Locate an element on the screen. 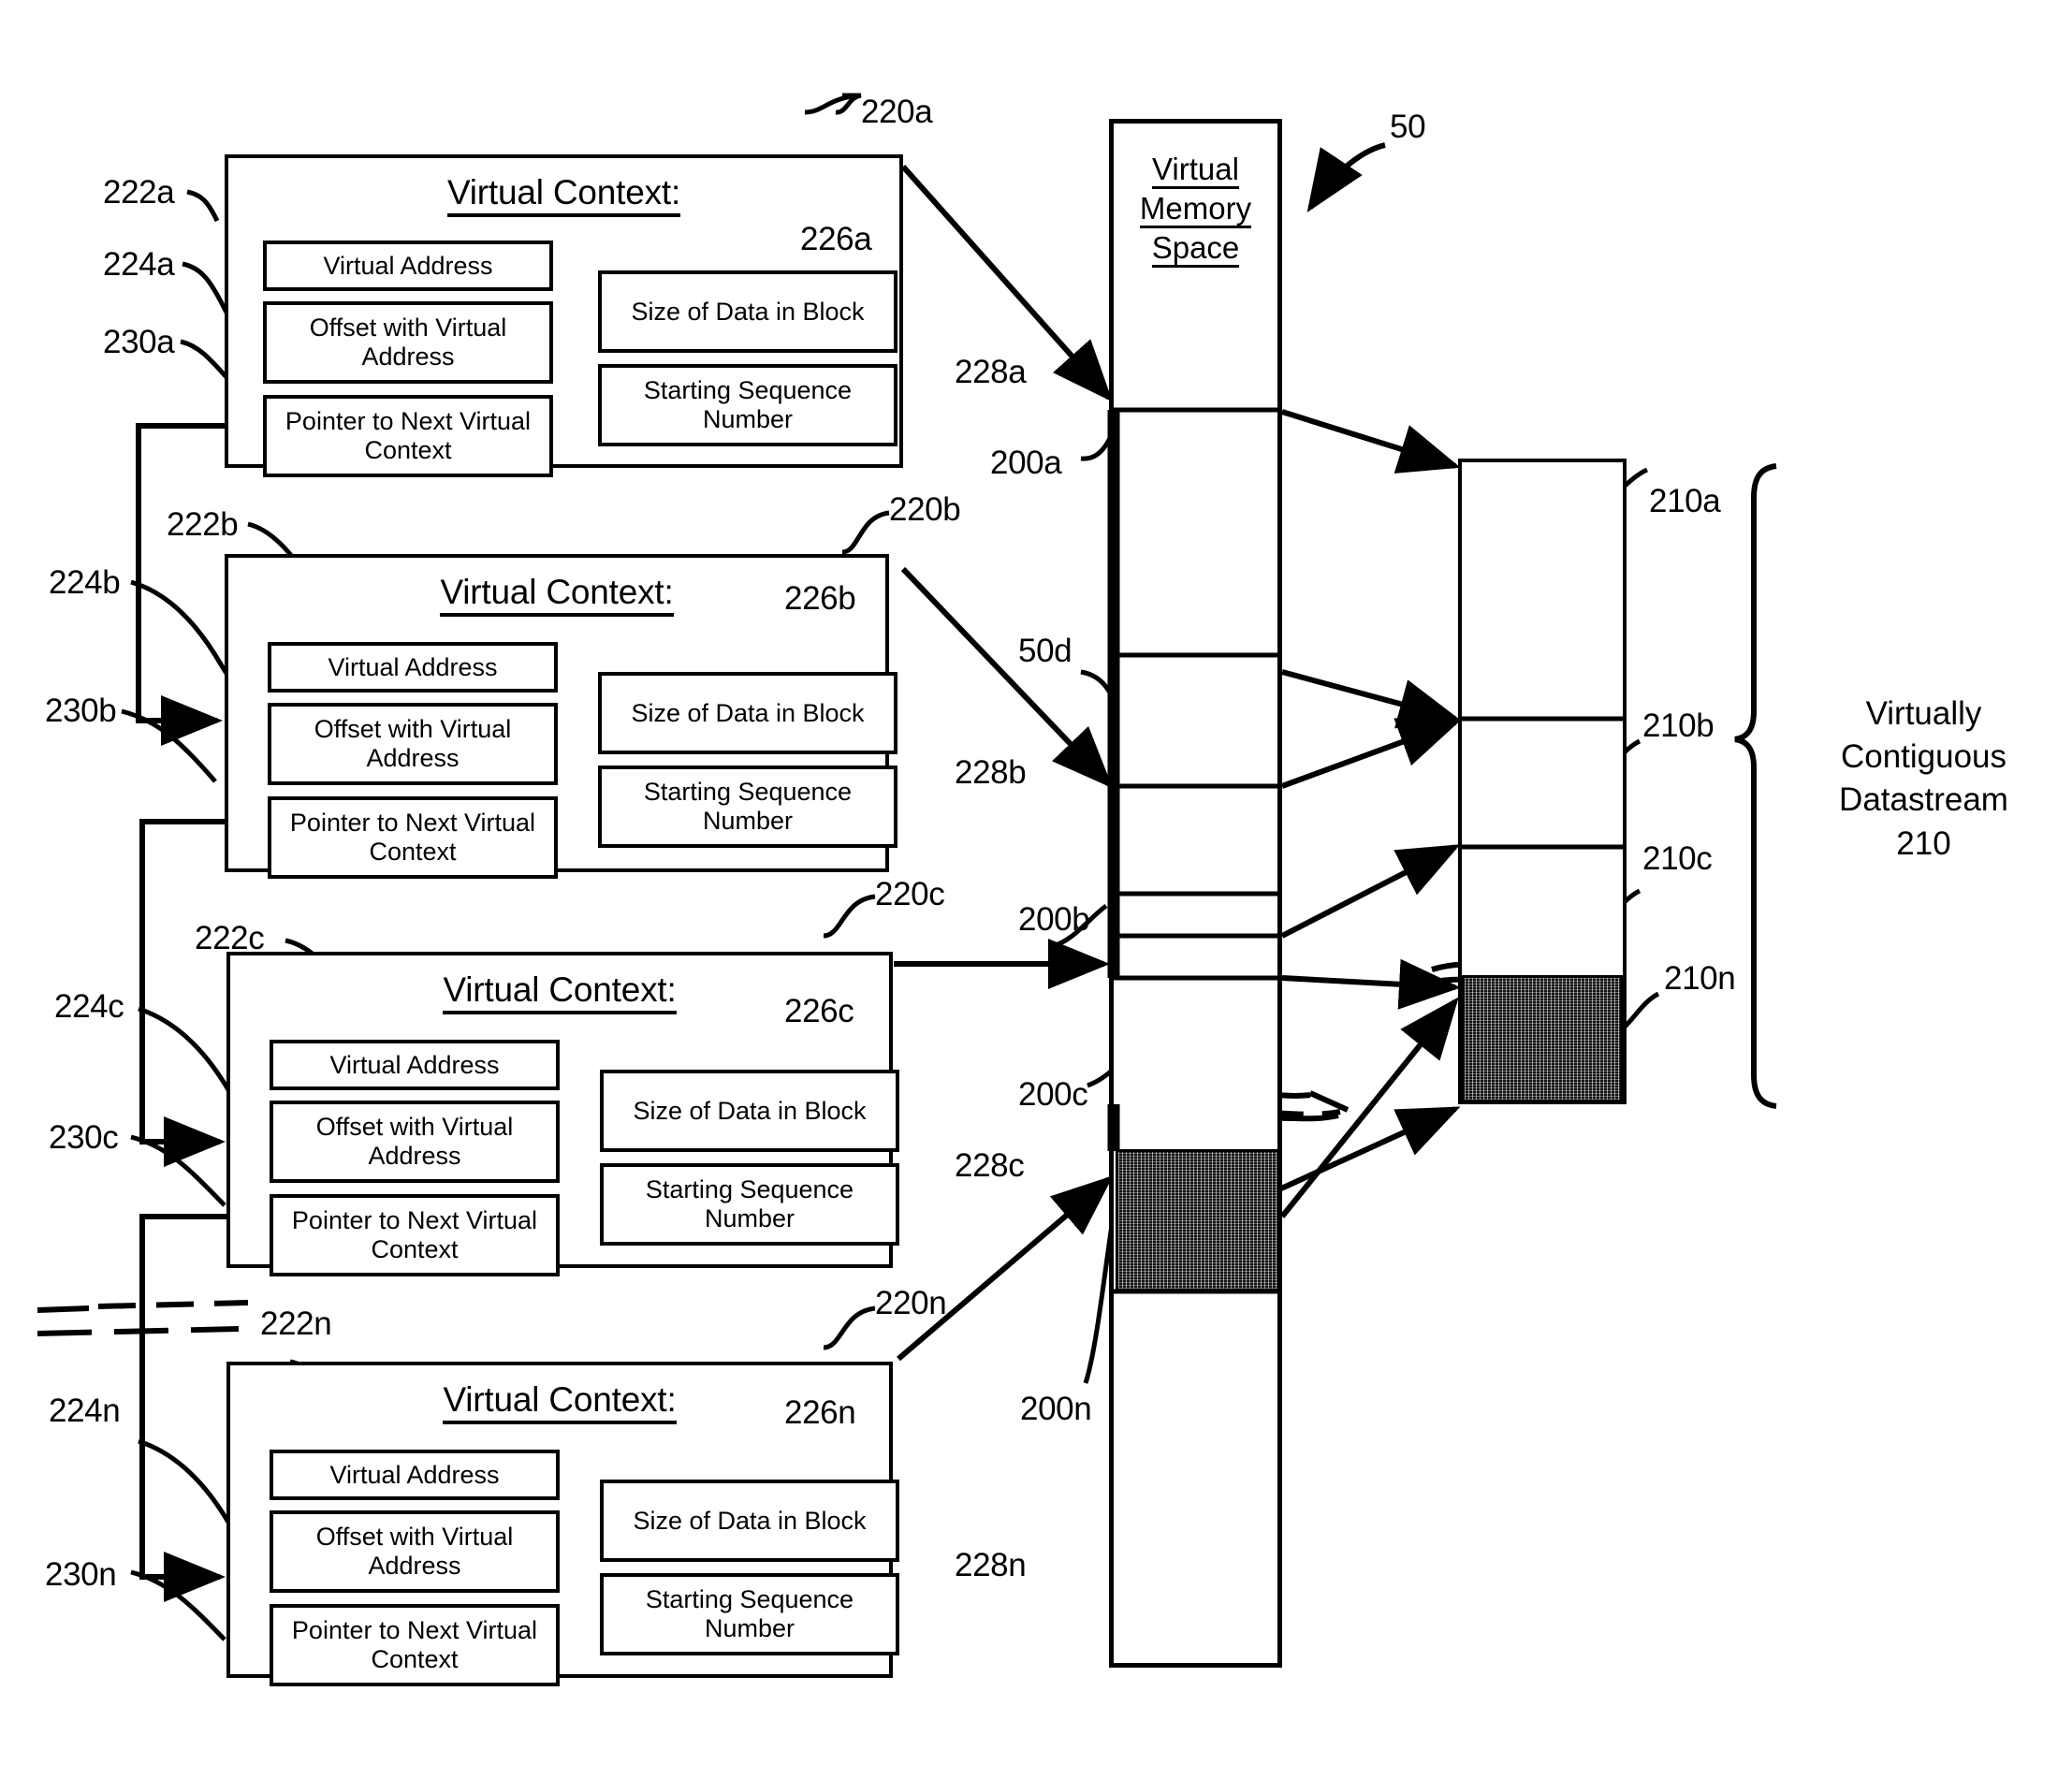 This screenshot has height=1779, width=2072. field-size-of-data-in-block-c: Size of Data in Block is located at coordinates (749, 1111).